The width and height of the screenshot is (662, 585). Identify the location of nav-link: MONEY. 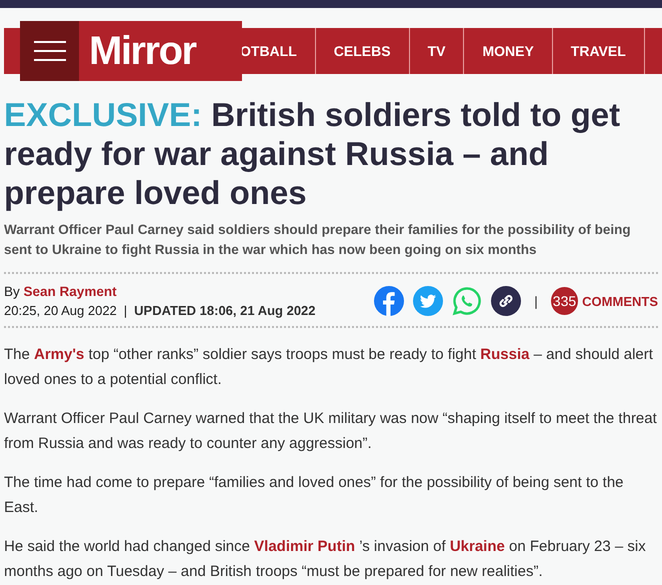
(508, 51).